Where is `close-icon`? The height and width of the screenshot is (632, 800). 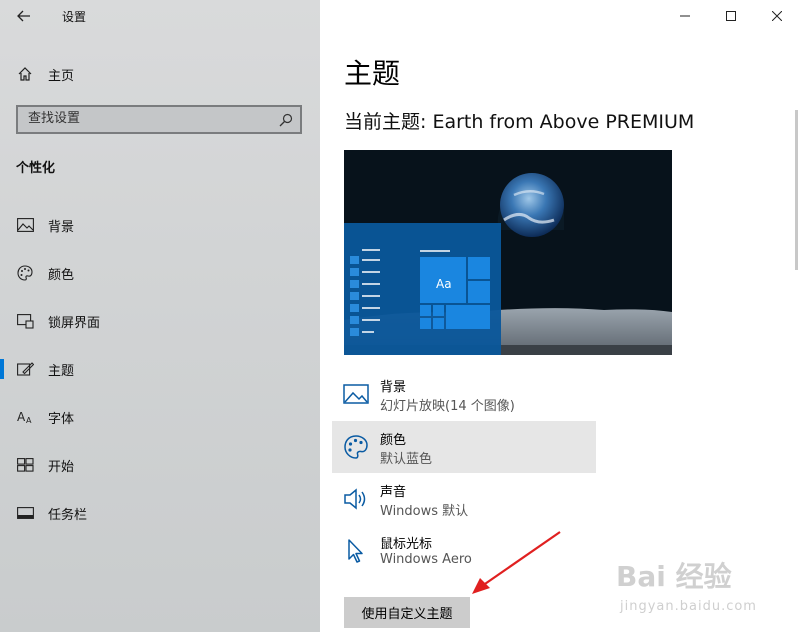 close-icon is located at coordinates (777, 16).